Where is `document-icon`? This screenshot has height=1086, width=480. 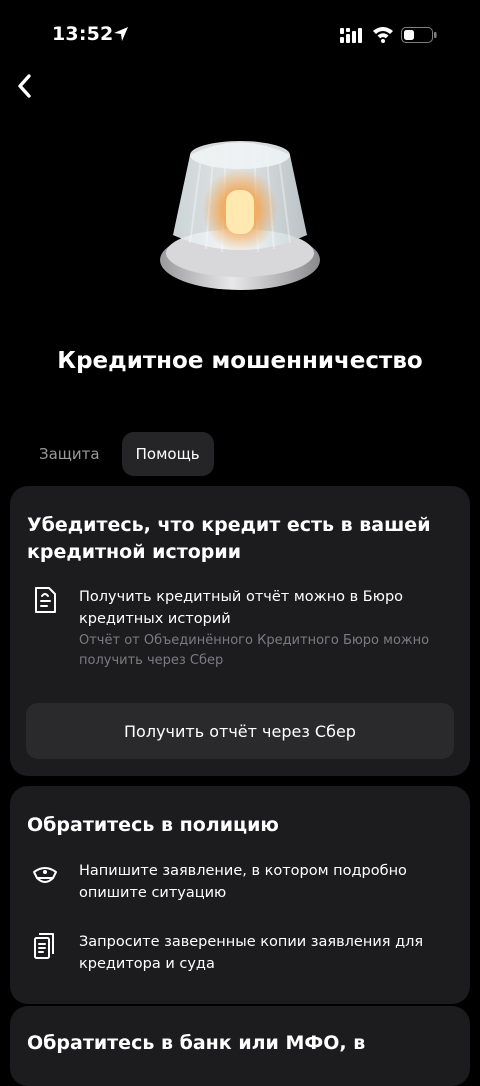
document-icon is located at coordinates (45, 600).